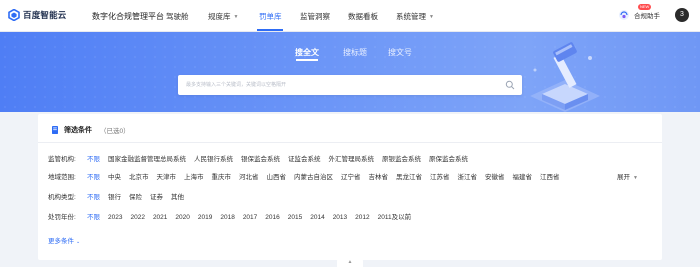 The width and height of the screenshot is (700, 267). What do you see at coordinates (647, 16) in the screenshot?
I see `assistant-label: 合规助手` at bounding box center [647, 16].